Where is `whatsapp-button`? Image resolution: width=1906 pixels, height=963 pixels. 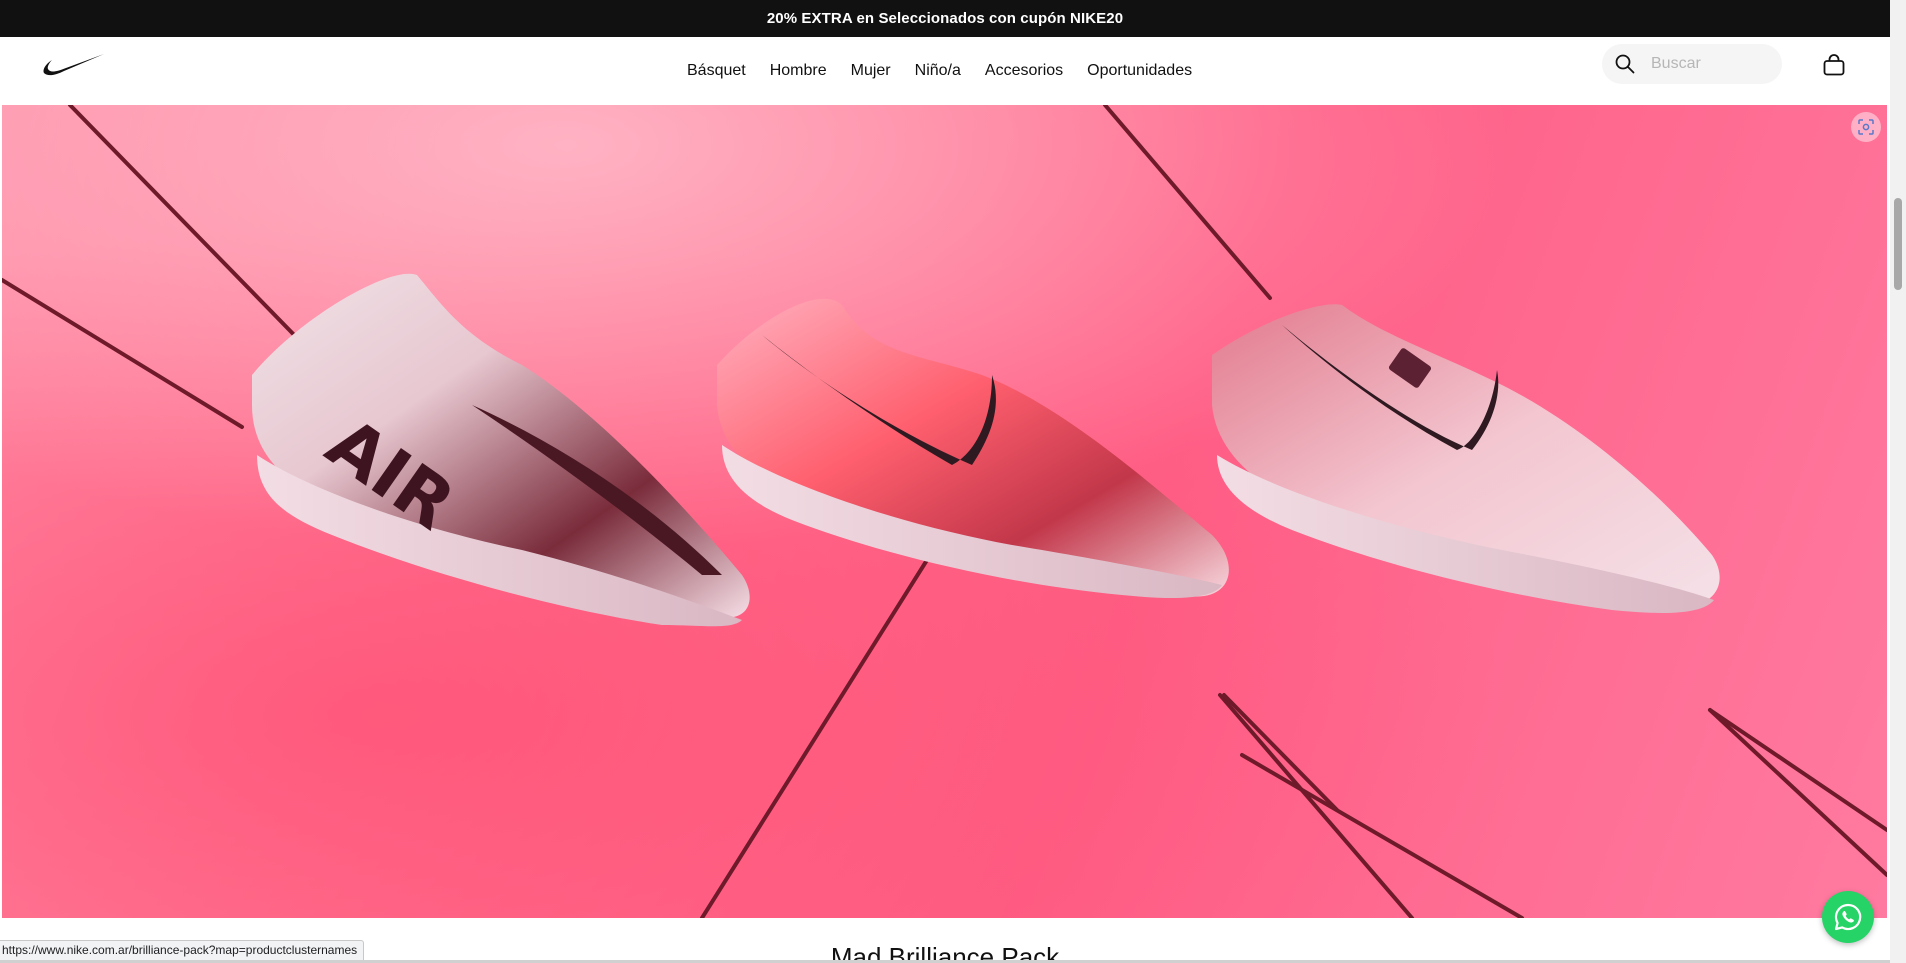
whatsapp-button is located at coordinates (1848, 917).